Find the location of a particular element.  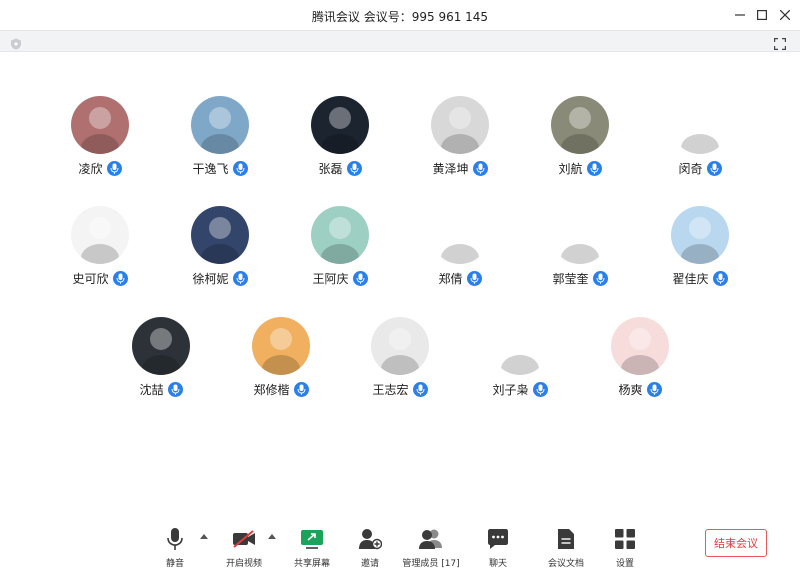

participant-name-line: 闵奇 is located at coordinates (700, 168).